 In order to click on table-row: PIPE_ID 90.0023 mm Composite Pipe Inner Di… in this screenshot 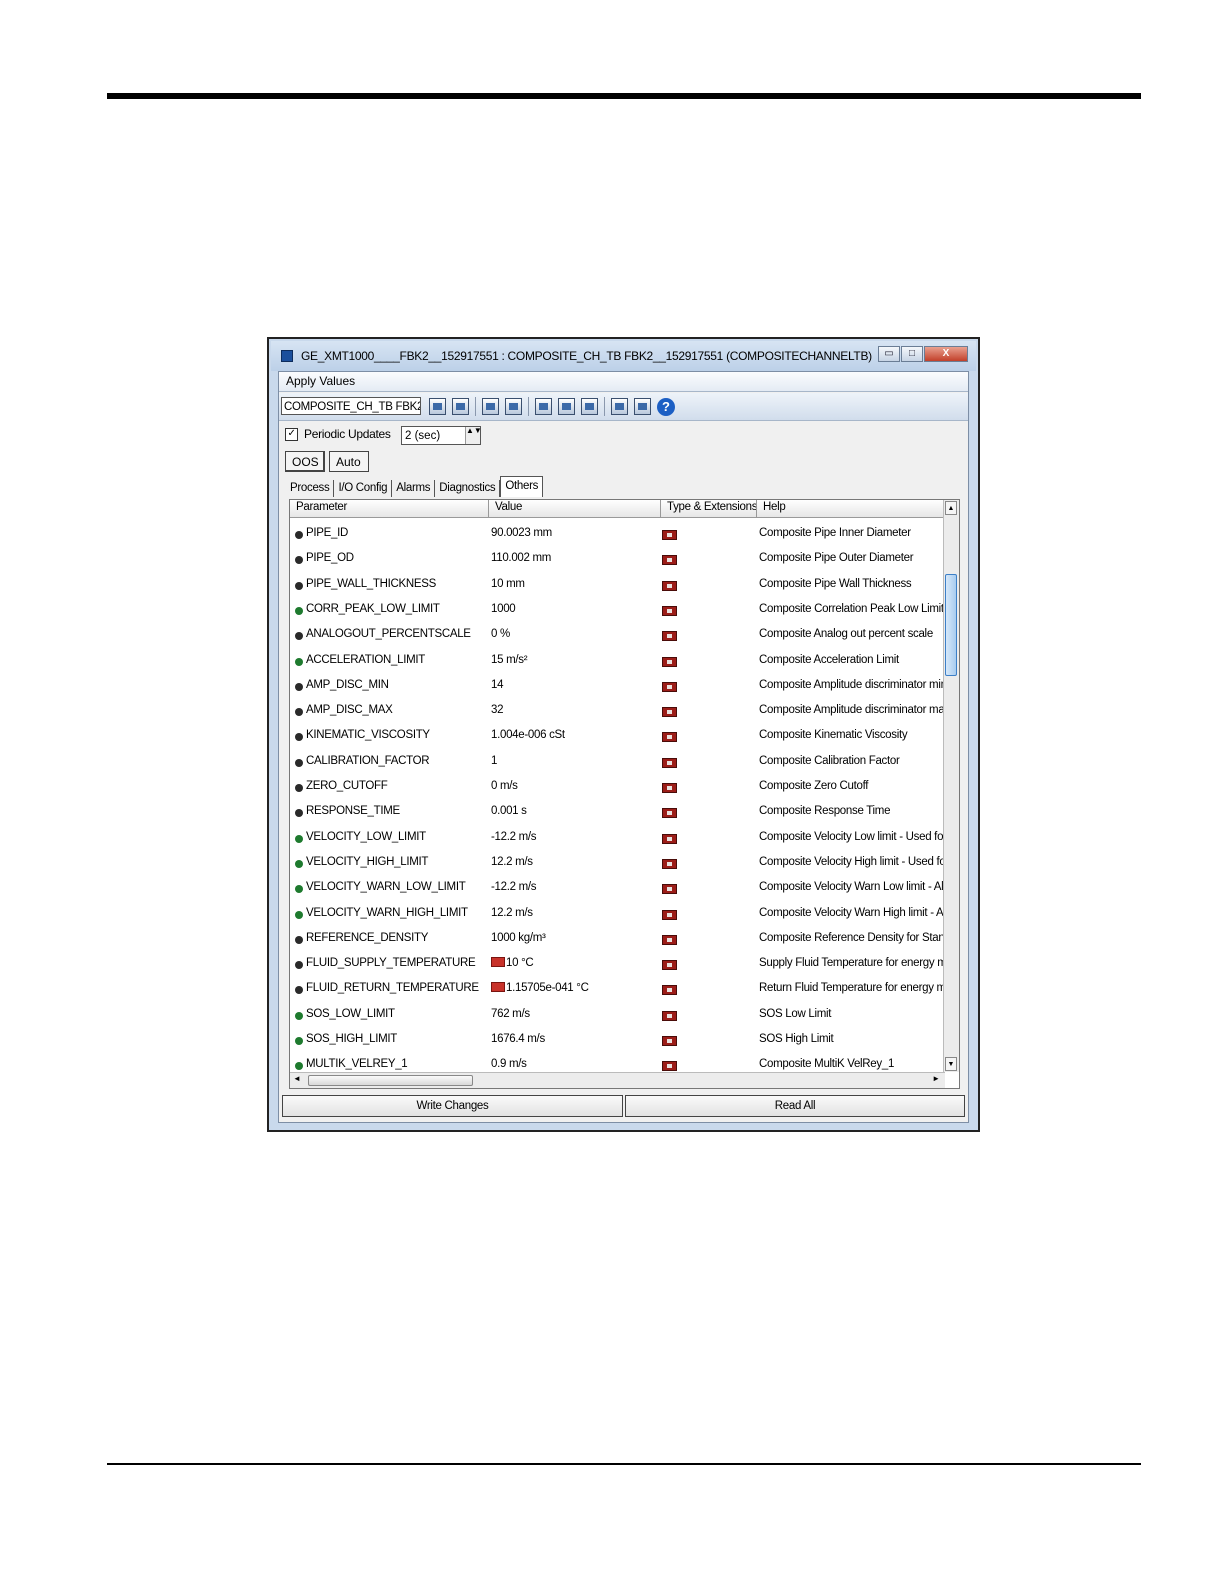, I will do `click(617, 534)`.